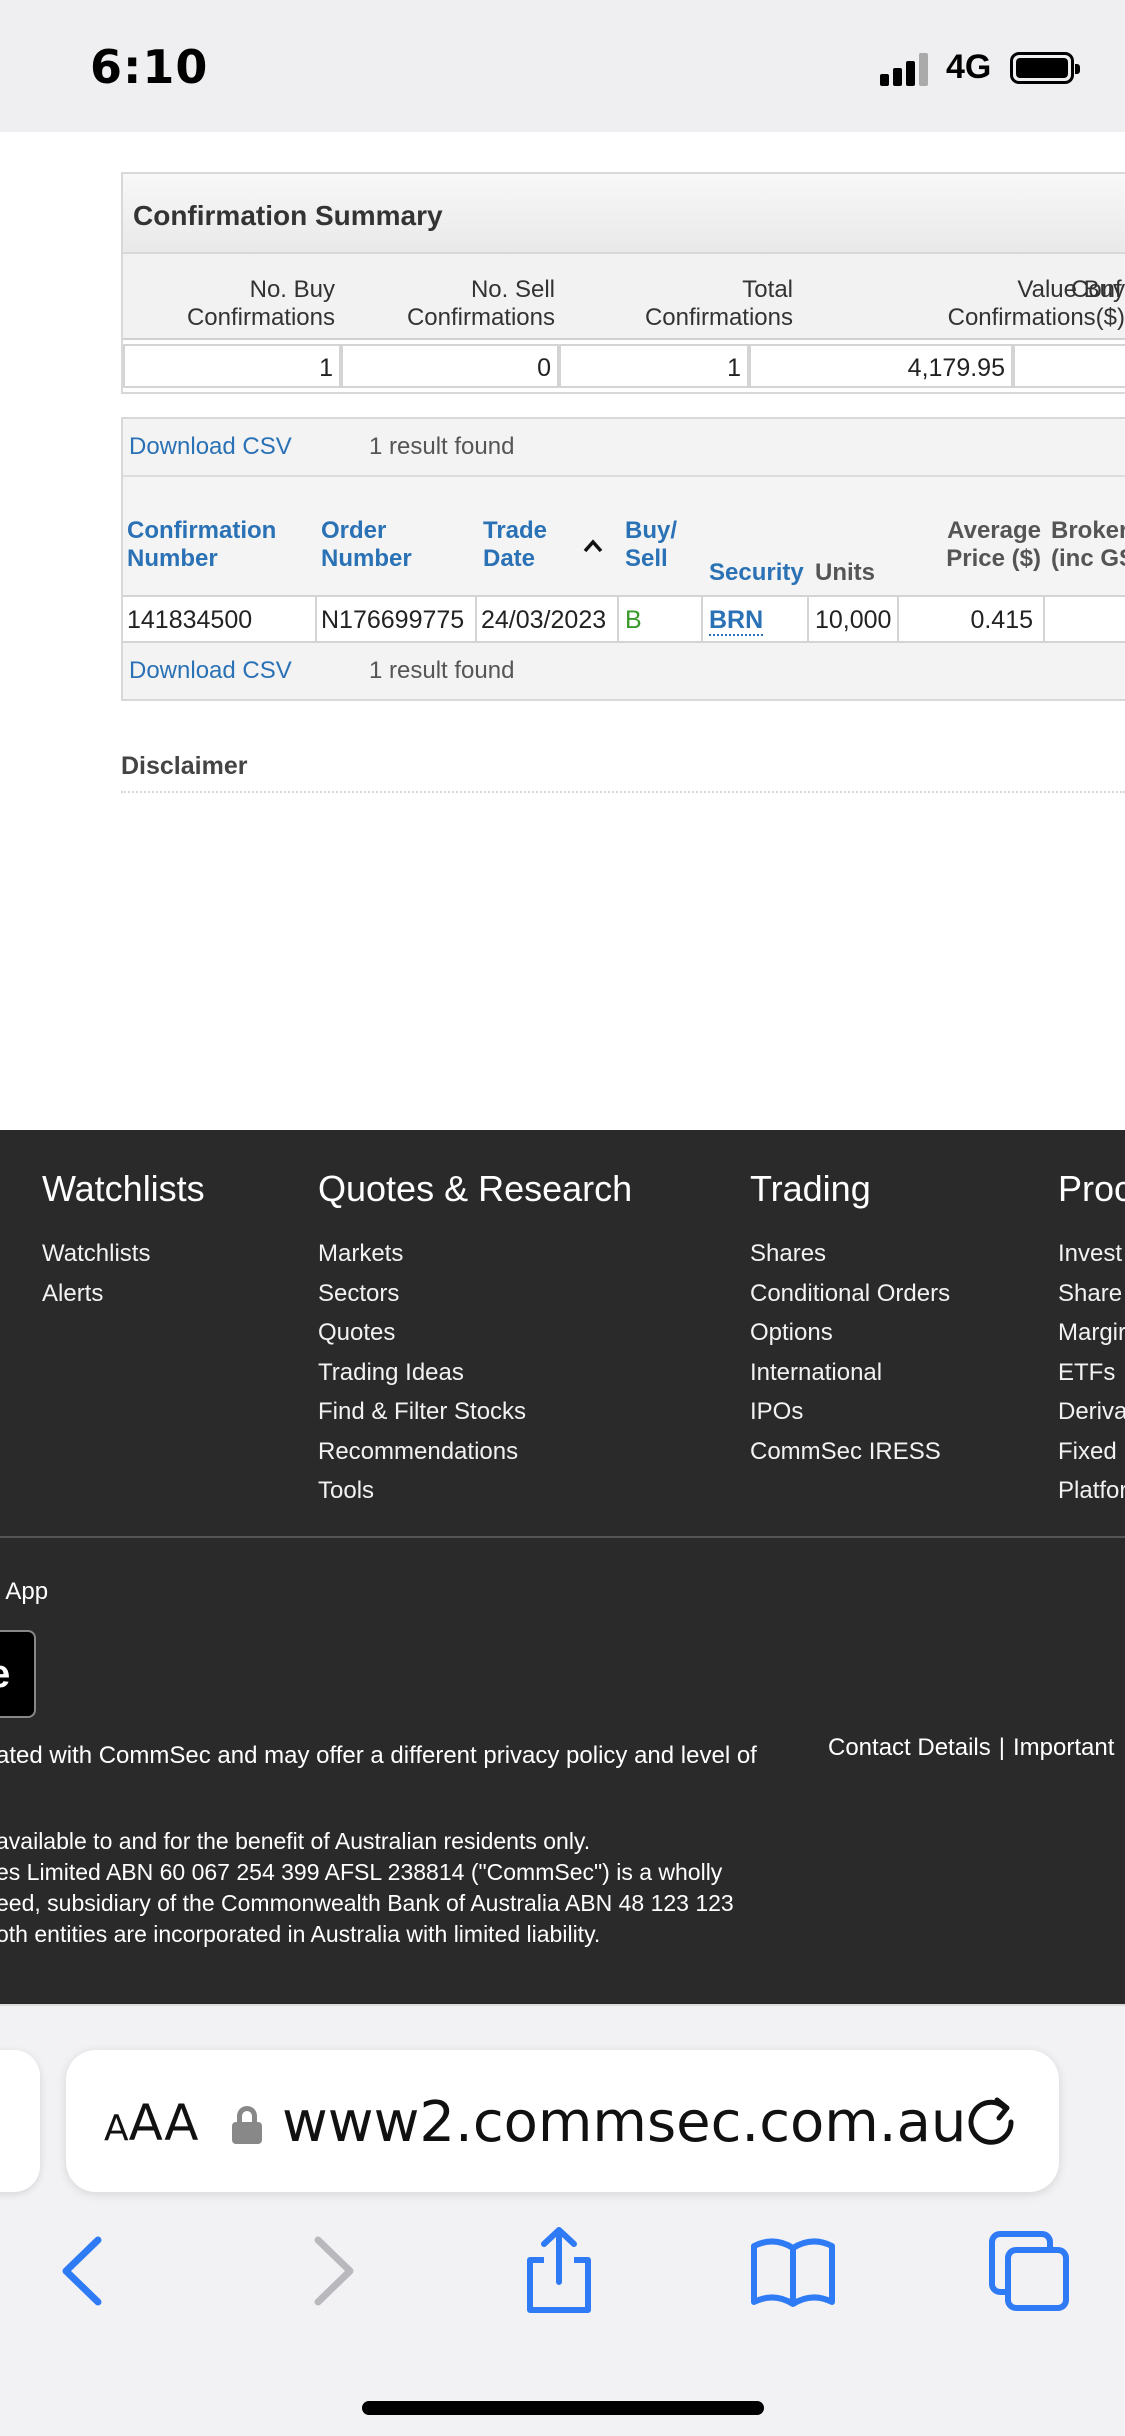 This screenshot has height=2436, width=1125. I want to click on col-security: Security, so click(756, 573).